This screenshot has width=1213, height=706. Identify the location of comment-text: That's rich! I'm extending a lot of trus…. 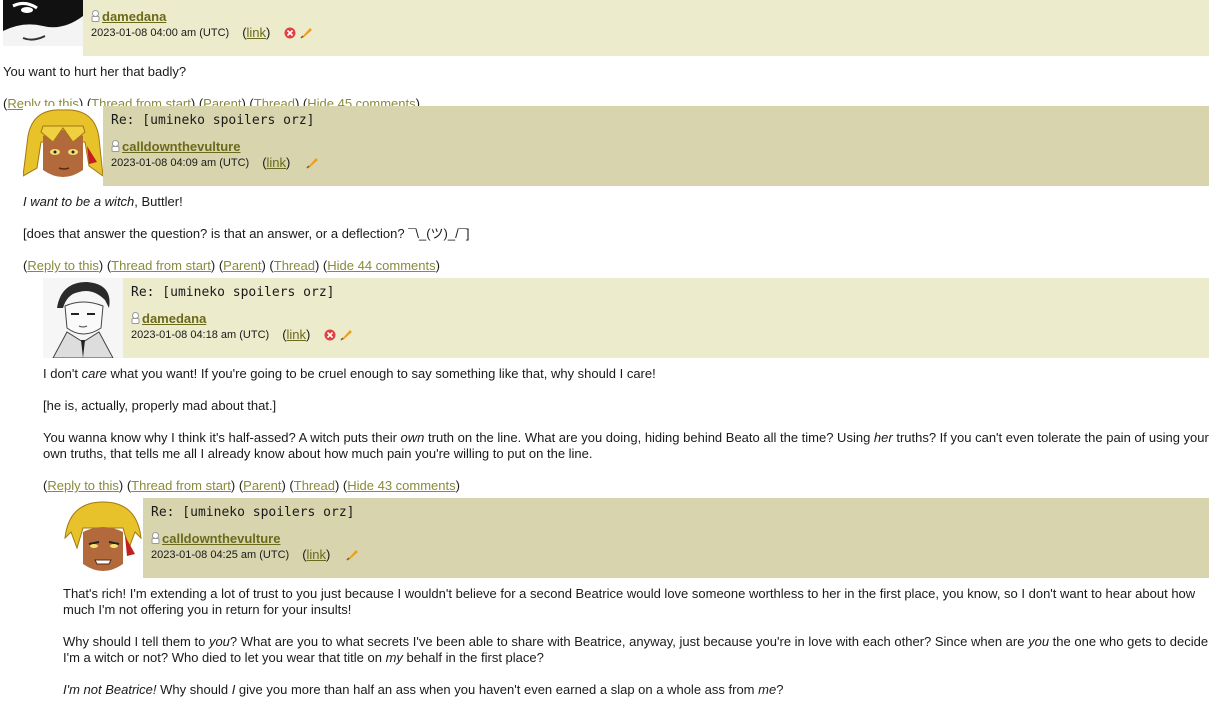
(629, 601).